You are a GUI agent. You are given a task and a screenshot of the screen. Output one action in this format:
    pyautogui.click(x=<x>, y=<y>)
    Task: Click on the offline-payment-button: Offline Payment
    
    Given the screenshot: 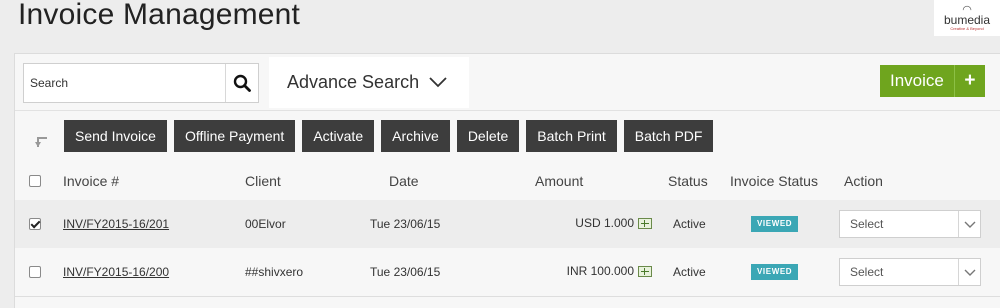 What is the action you would take?
    pyautogui.click(x=234, y=136)
    